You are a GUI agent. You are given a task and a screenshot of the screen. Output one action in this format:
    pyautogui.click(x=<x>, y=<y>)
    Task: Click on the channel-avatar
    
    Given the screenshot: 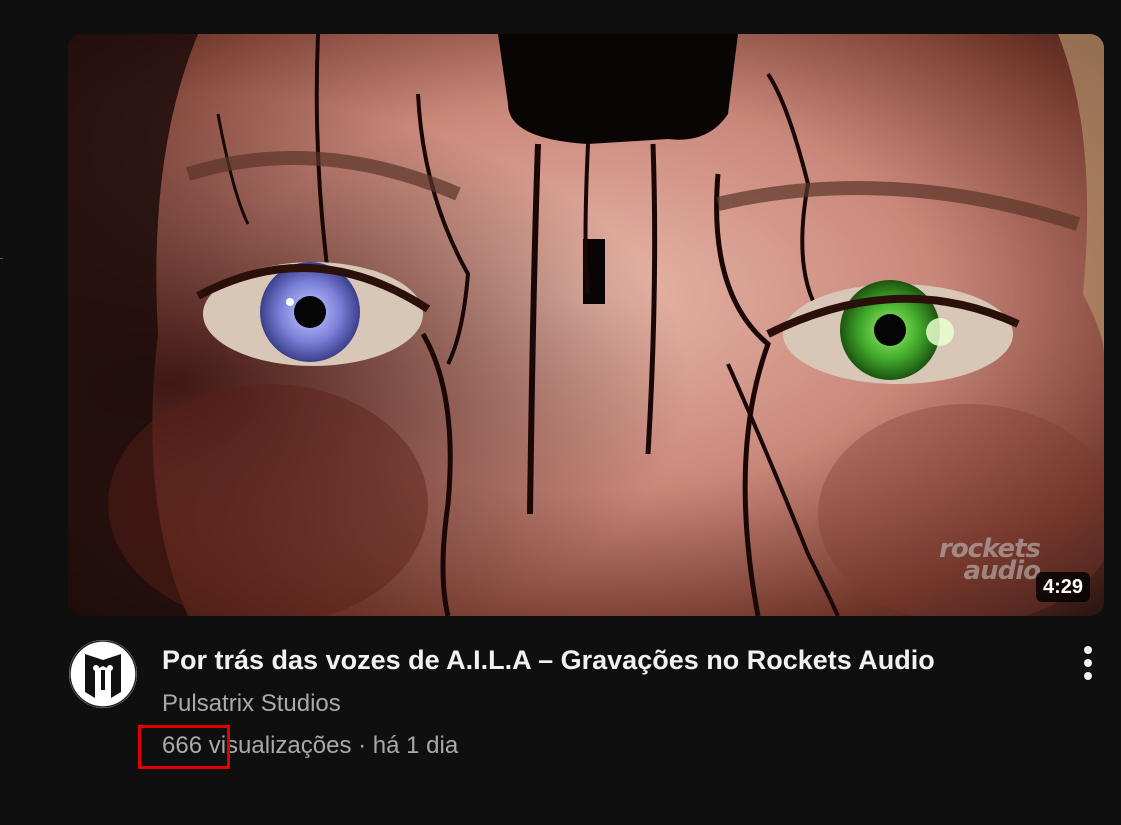 What is the action you would take?
    pyautogui.click(x=103, y=674)
    